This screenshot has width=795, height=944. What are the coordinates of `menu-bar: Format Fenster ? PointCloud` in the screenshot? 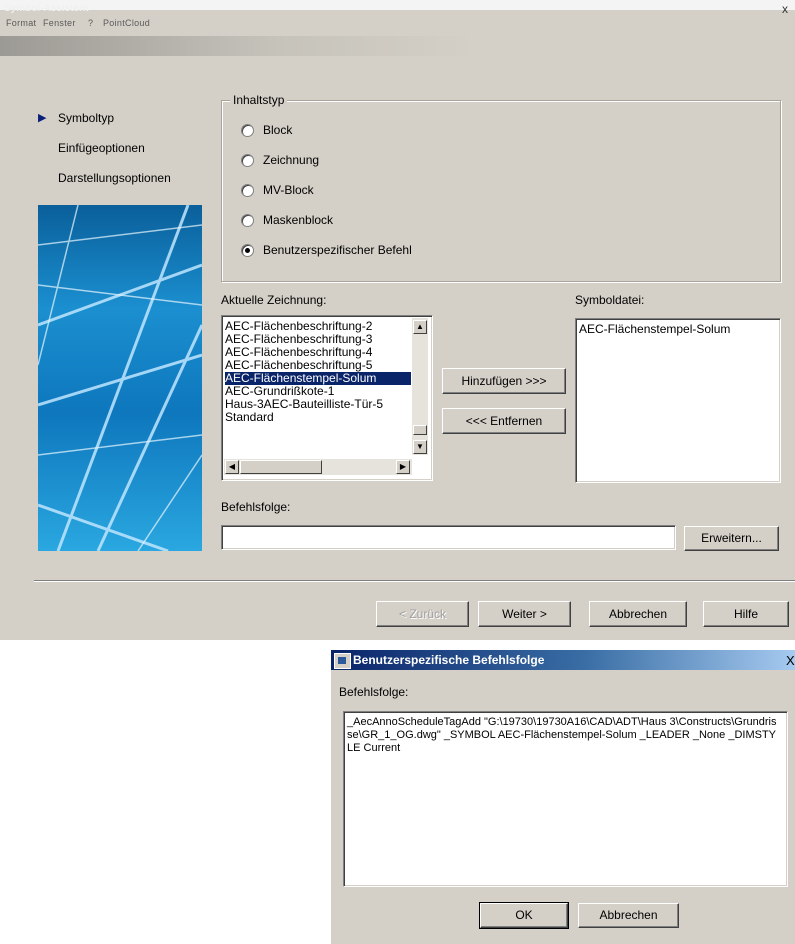 It's located at (397, 23).